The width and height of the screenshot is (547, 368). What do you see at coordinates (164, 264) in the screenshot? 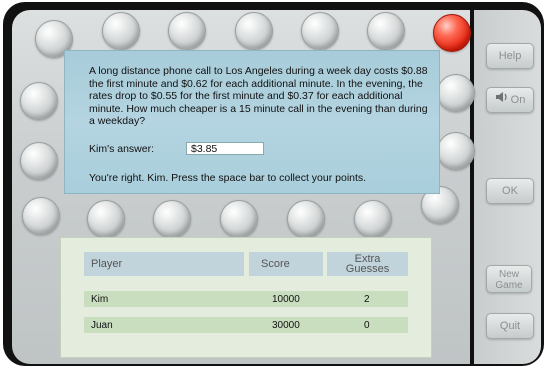
I see `player-column-header: Player` at bounding box center [164, 264].